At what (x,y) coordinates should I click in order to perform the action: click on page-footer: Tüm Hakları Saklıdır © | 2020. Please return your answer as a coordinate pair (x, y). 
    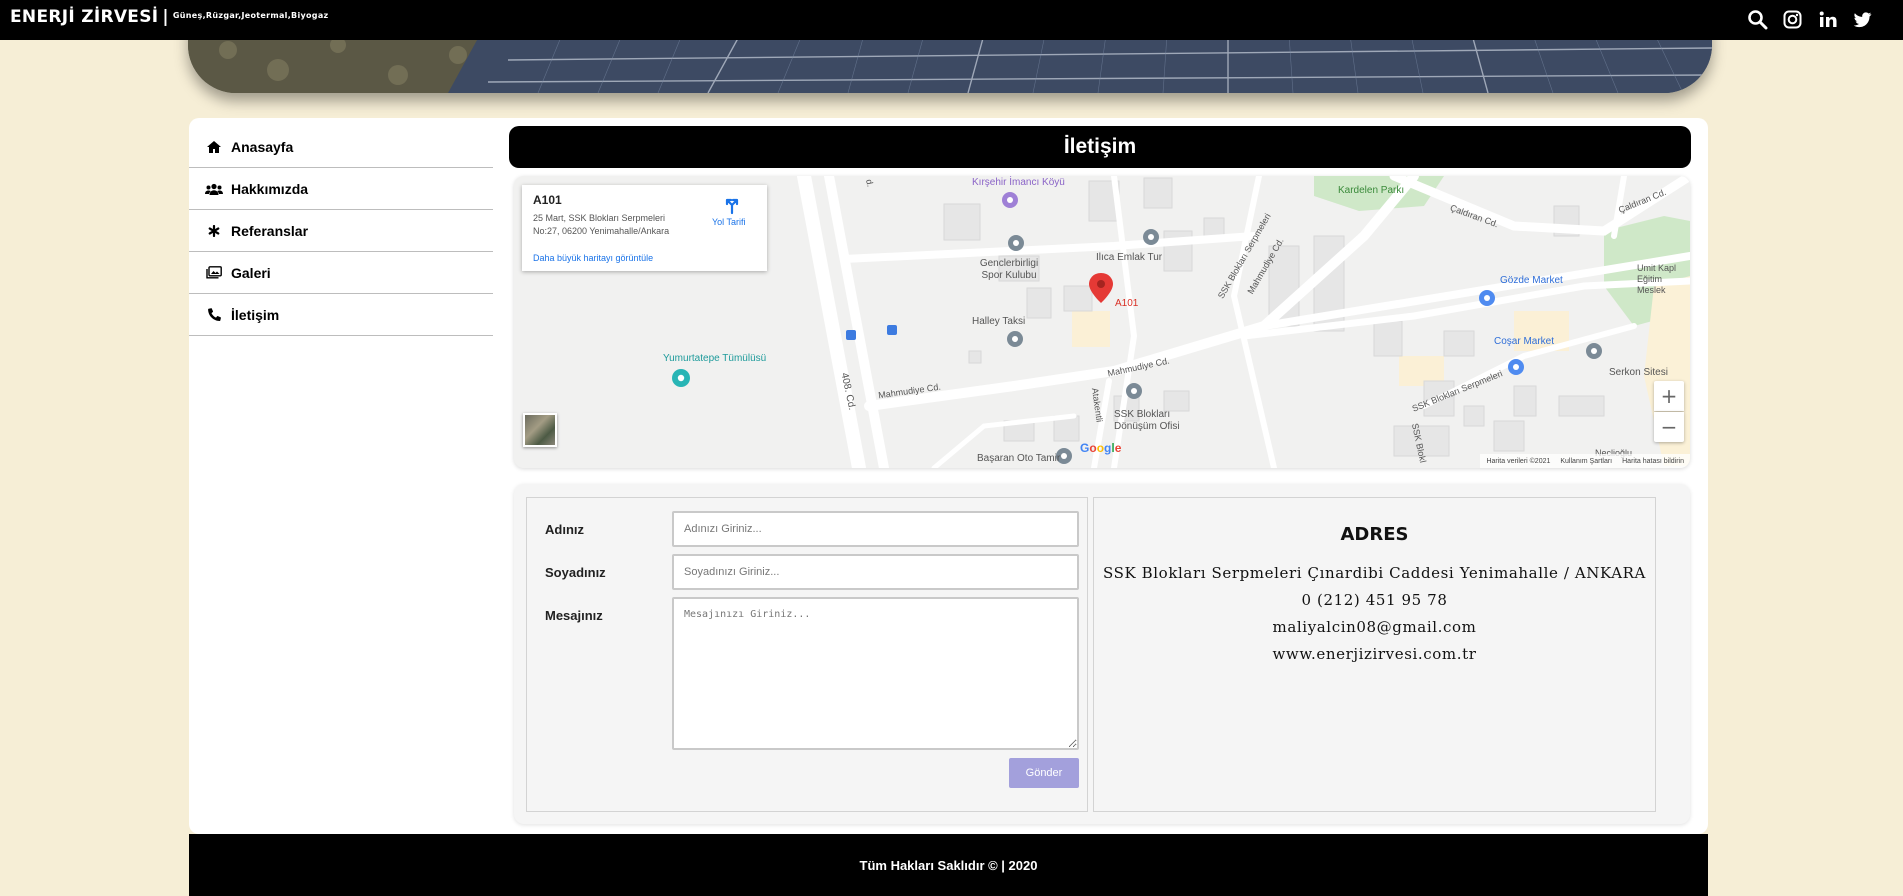
    Looking at the image, I should click on (948, 865).